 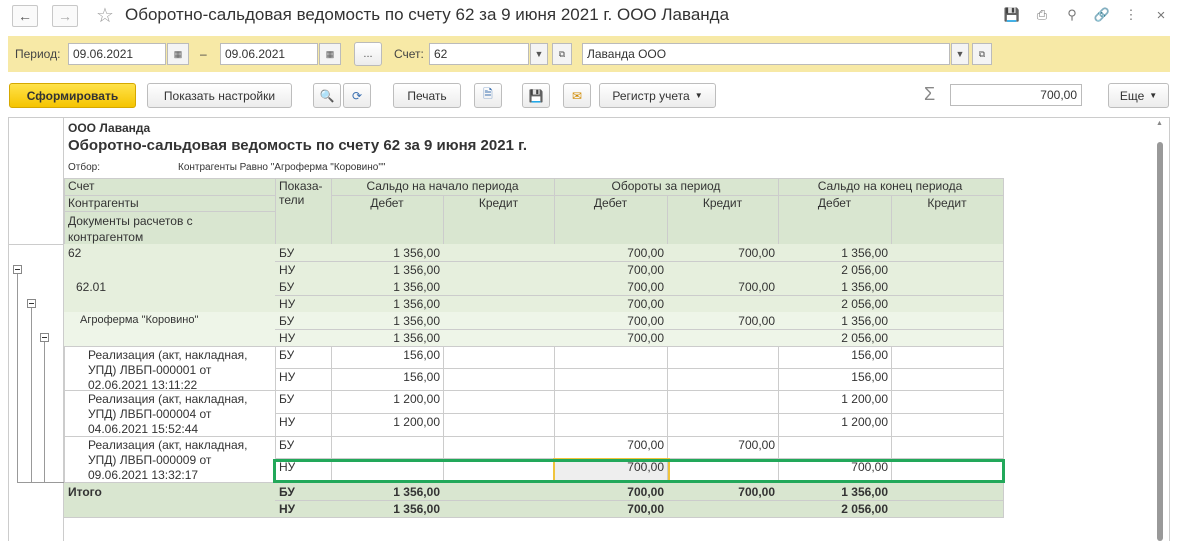 What do you see at coordinates (72, 95) in the screenshot?
I see `generate-button: Сформировать` at bounding box center [72, 95].